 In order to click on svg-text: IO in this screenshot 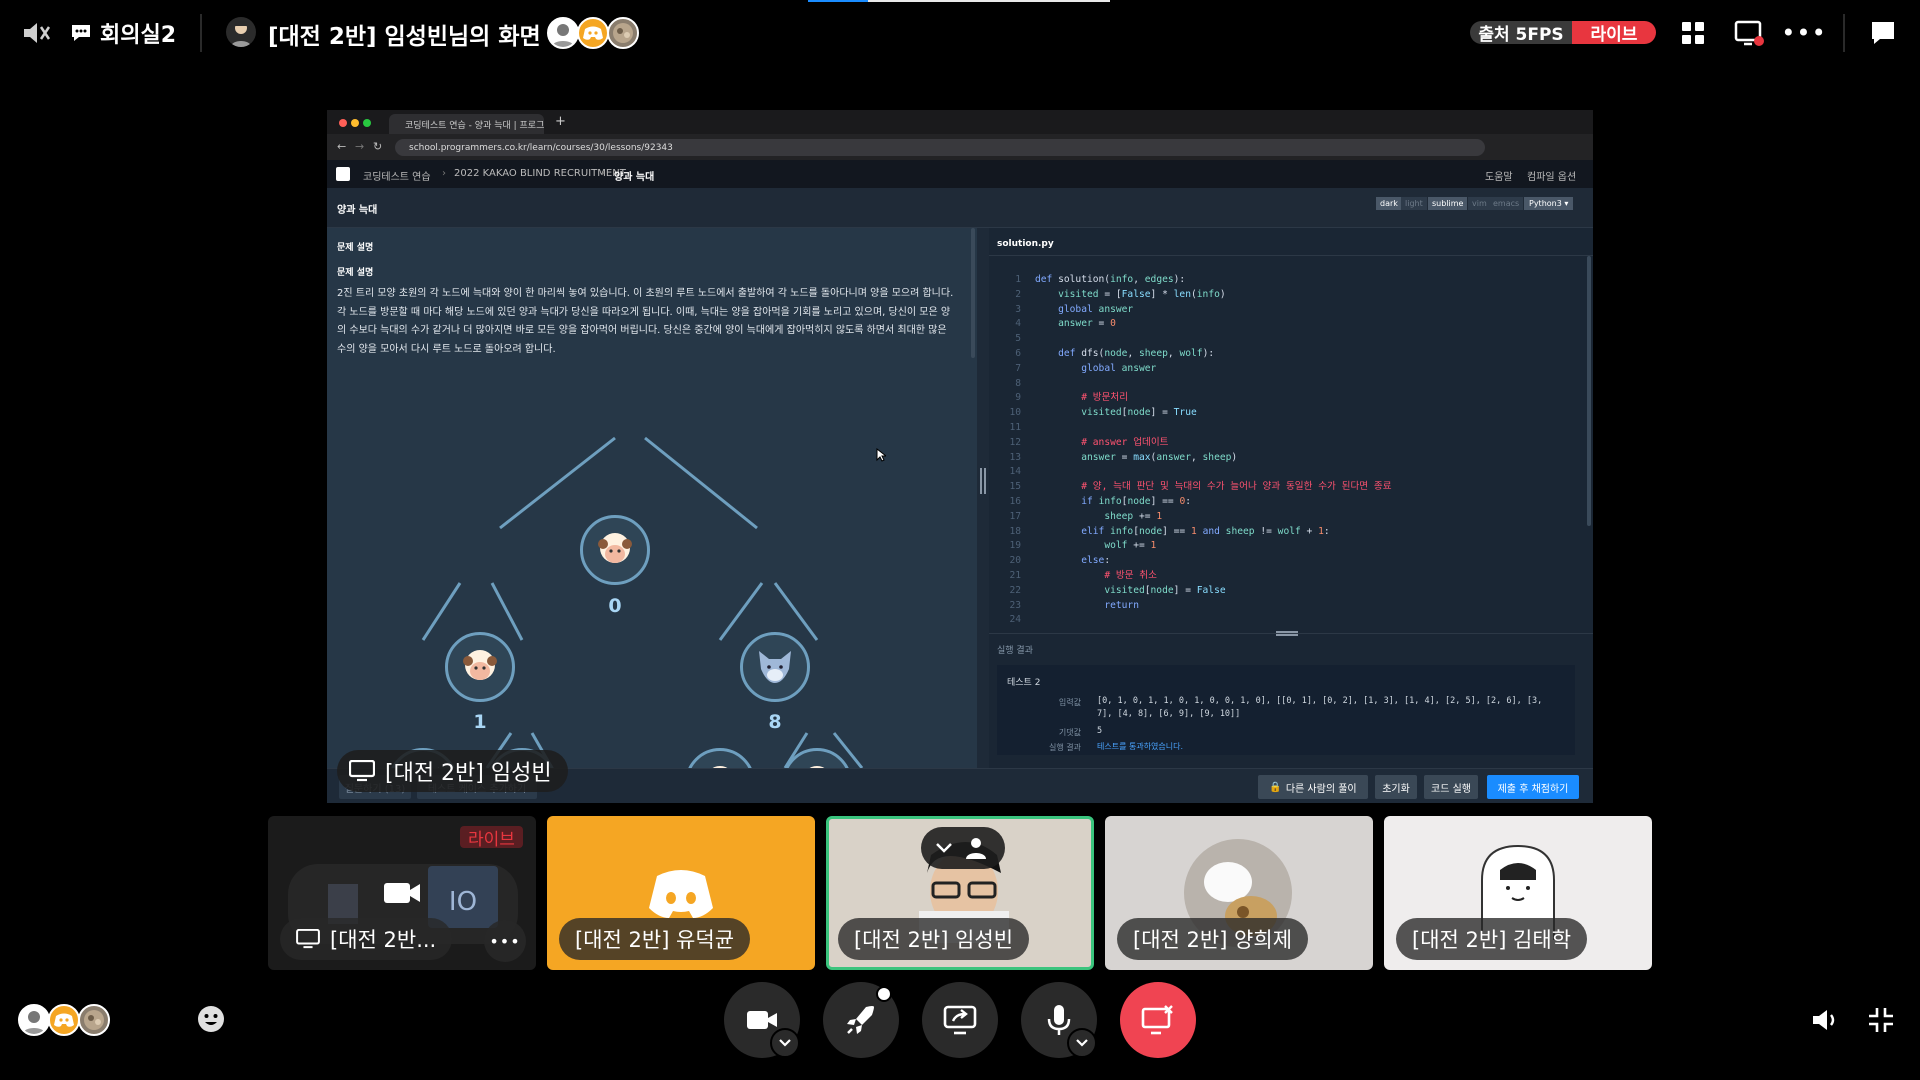, I will do `click(463, 902)`.